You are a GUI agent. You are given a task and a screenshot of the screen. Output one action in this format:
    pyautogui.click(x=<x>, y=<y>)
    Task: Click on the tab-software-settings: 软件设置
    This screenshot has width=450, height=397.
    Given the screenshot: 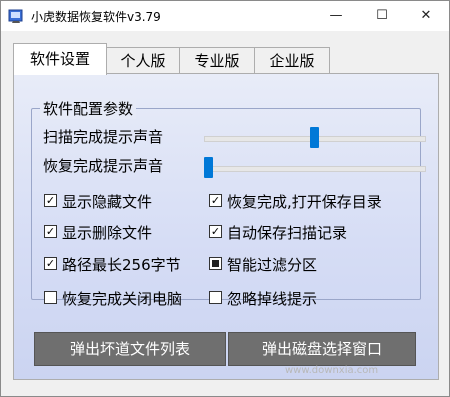 What is the action you would take?
    pyautogui.click(x=60, y=59)
    